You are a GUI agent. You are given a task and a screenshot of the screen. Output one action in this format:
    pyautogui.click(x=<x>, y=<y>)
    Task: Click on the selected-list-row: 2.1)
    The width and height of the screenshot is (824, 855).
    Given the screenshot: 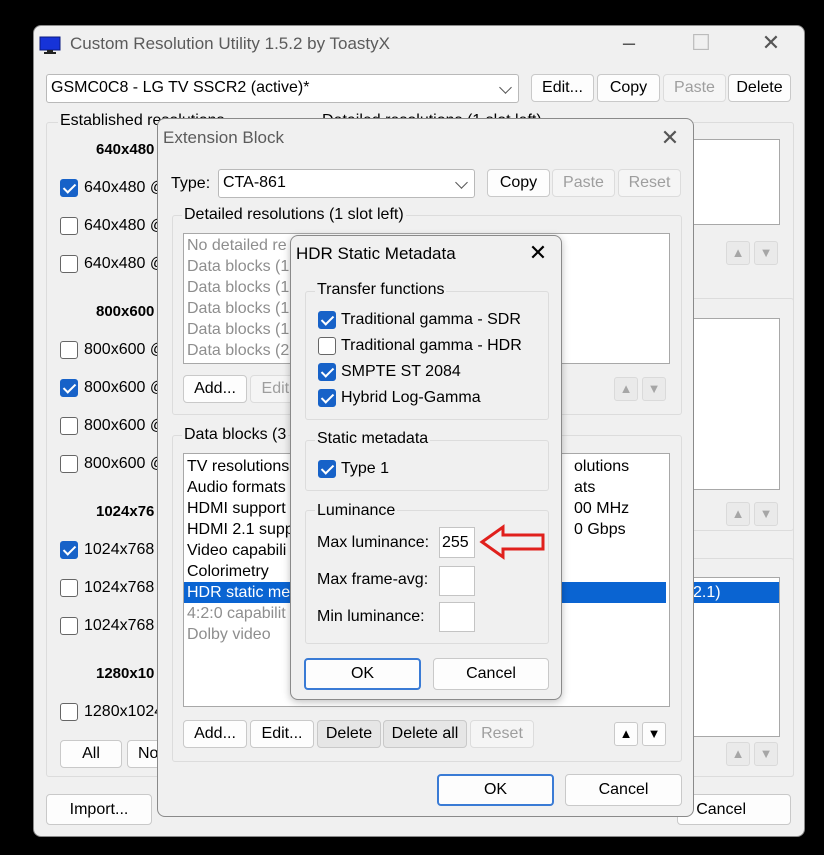 What is the action you would take?
    pyautogui.click(x=734, y=592)
    